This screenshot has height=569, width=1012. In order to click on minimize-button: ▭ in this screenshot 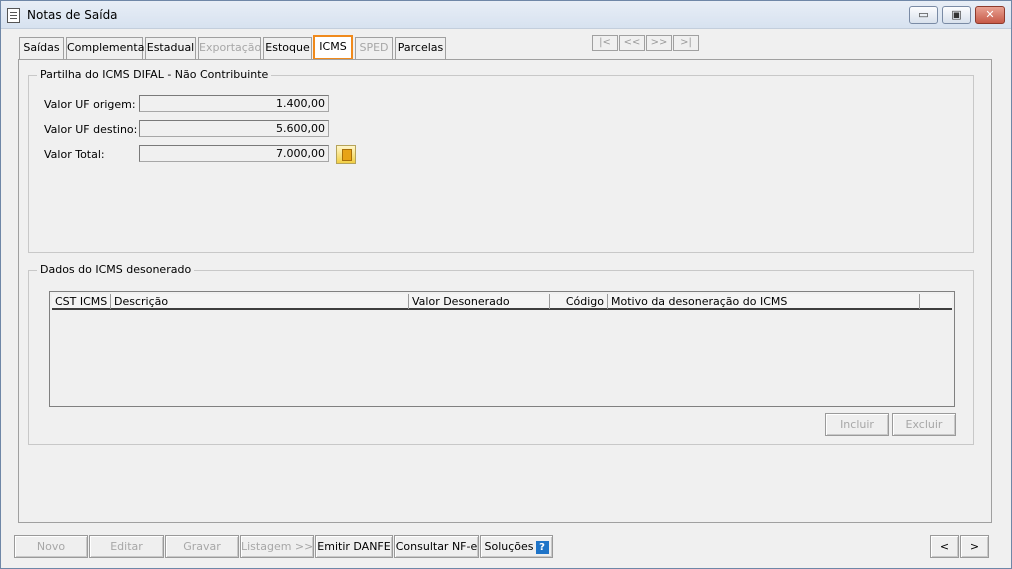, I will do `click(923, 15)`.